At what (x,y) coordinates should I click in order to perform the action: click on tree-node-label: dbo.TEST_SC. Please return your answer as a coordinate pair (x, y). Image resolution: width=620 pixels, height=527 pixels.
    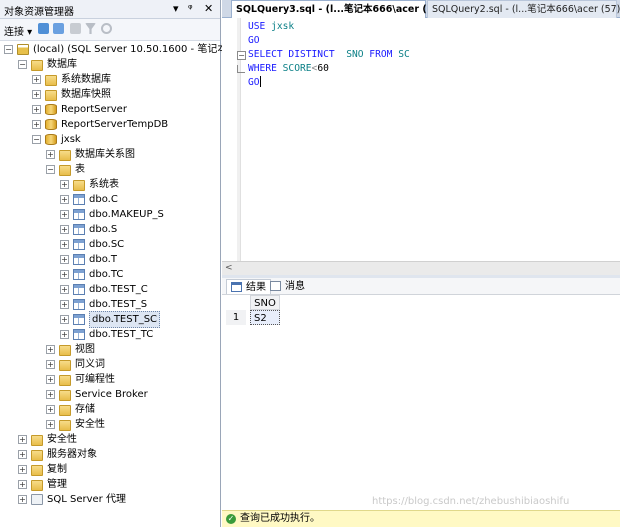
    Looking at the image, I should click on (125, 319).